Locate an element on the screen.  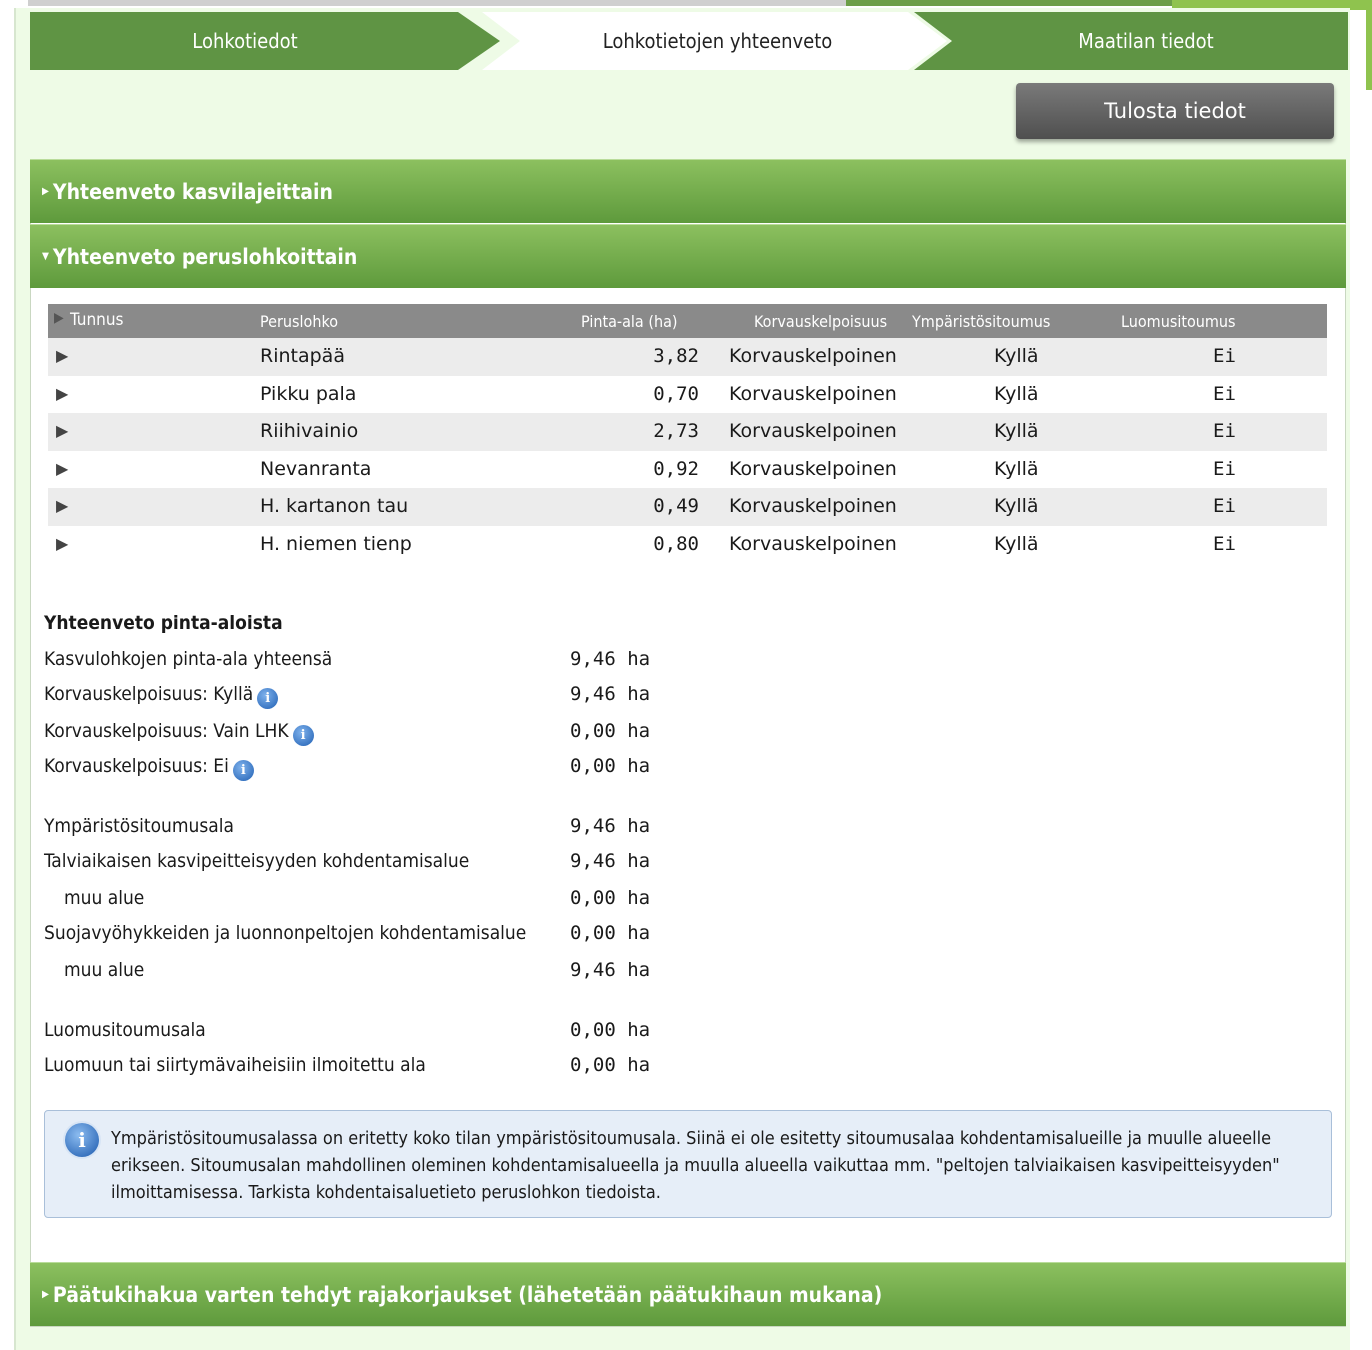
accordion-by-parcel: ▼ Yhteenveto peruslohkoittain is located at coordinates (688, 256).